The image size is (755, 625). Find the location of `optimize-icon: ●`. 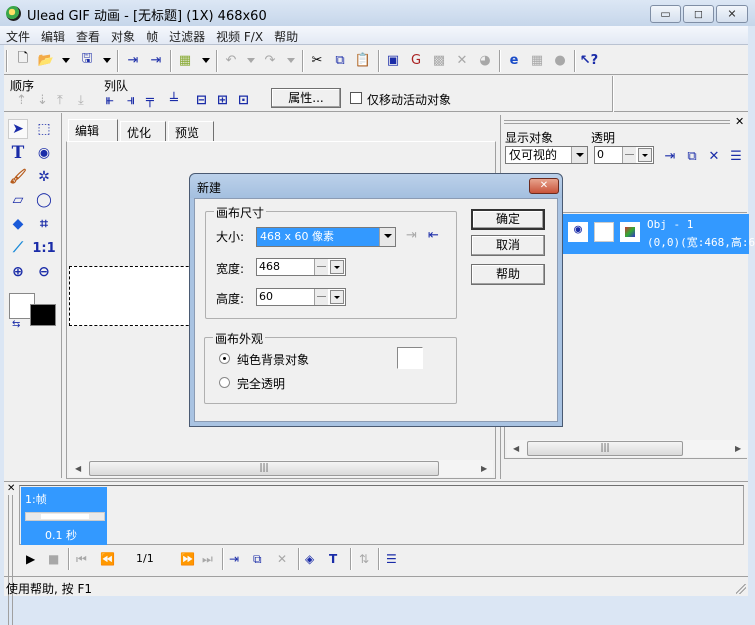

optimize-icon: ● is located at coordinates (560, 60).